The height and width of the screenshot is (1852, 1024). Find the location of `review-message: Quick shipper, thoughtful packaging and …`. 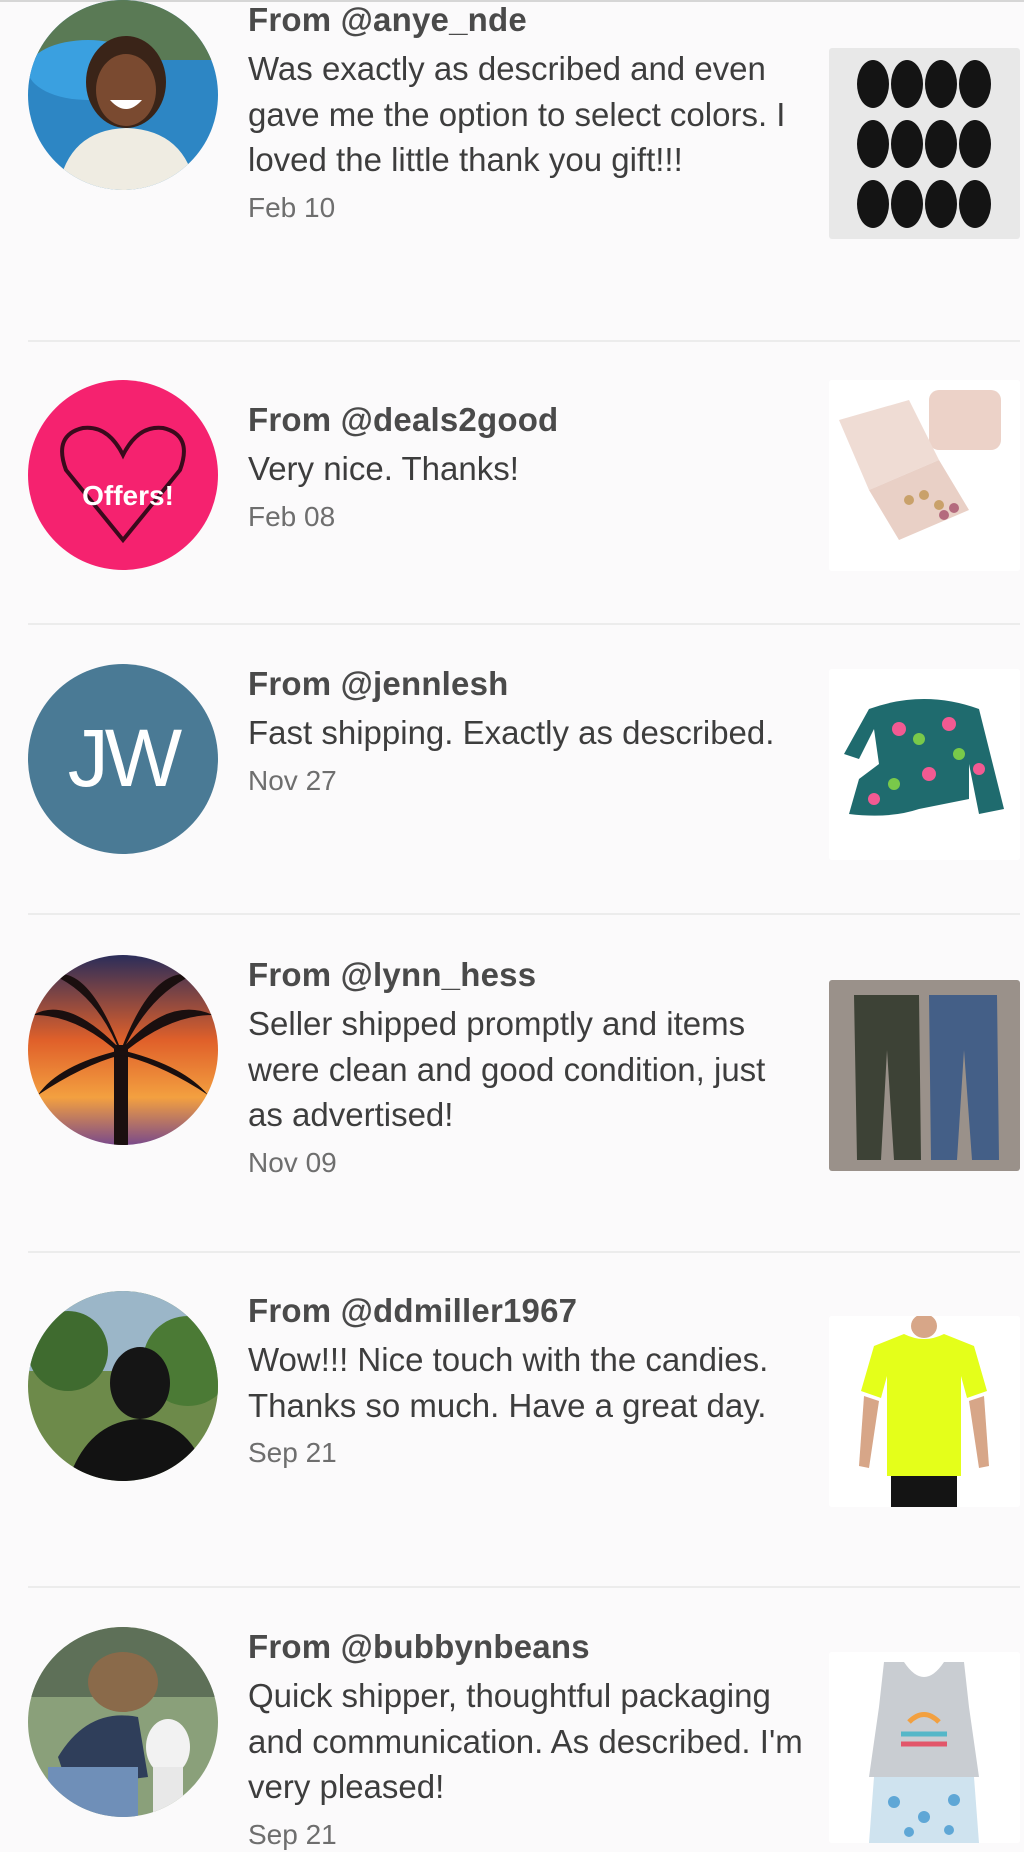

review-message: Quick shipper, thoughtful packaging and … is located at coordinates (525, 1741).